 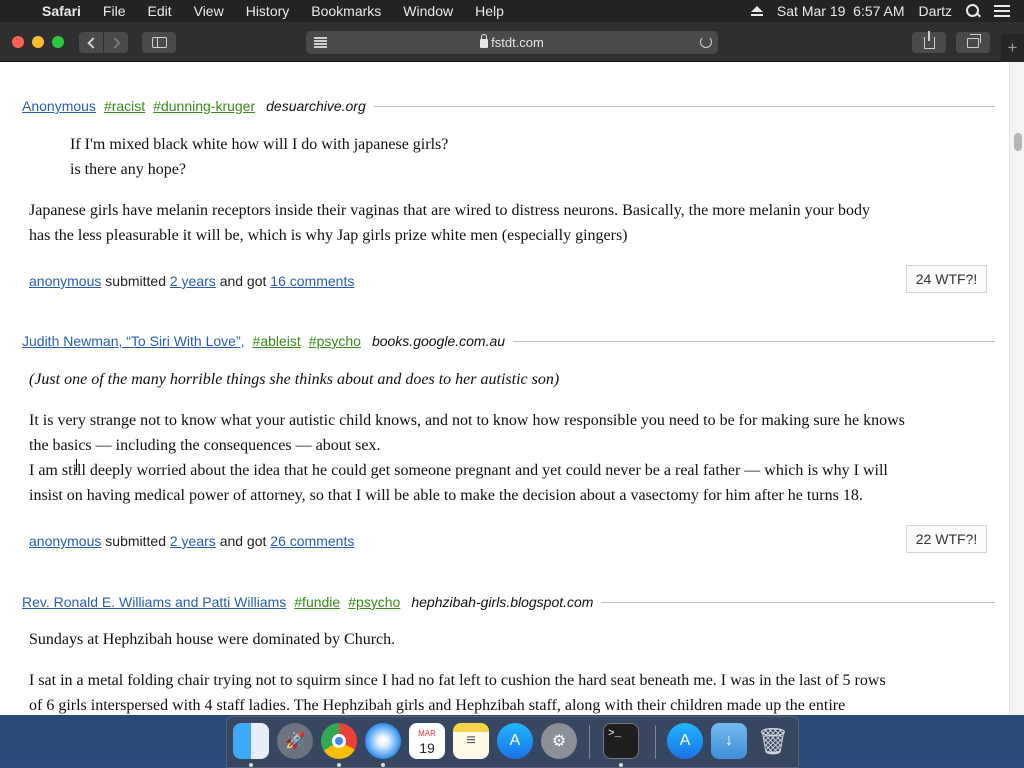 What do you see at coordinates (312, 541) in the screenshot?
I see `comments-link: 26 comments` at bounding box center [312, 541].